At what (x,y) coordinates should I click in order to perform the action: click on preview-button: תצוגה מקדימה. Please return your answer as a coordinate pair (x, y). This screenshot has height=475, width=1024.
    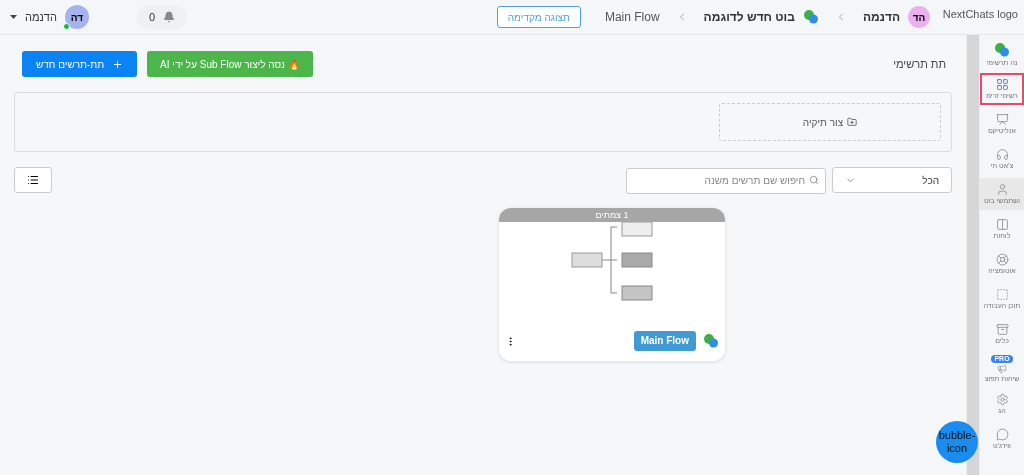
    Looking at the image, I should click on (538, 17).